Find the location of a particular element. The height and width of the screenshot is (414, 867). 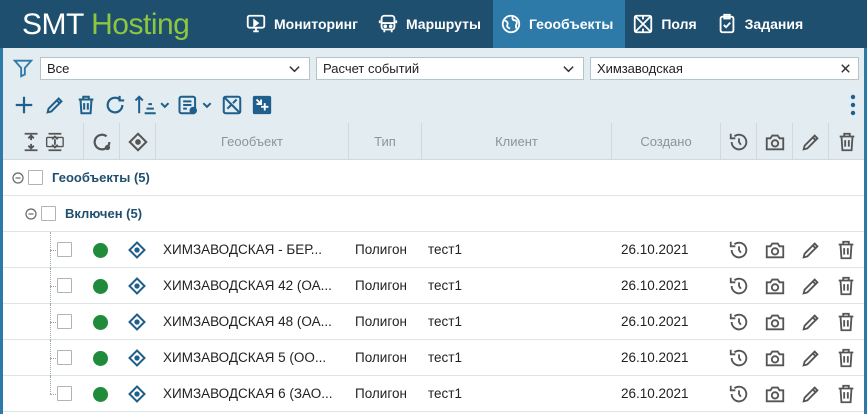

nav-fields: Поля is located at coordinates (666, 24).